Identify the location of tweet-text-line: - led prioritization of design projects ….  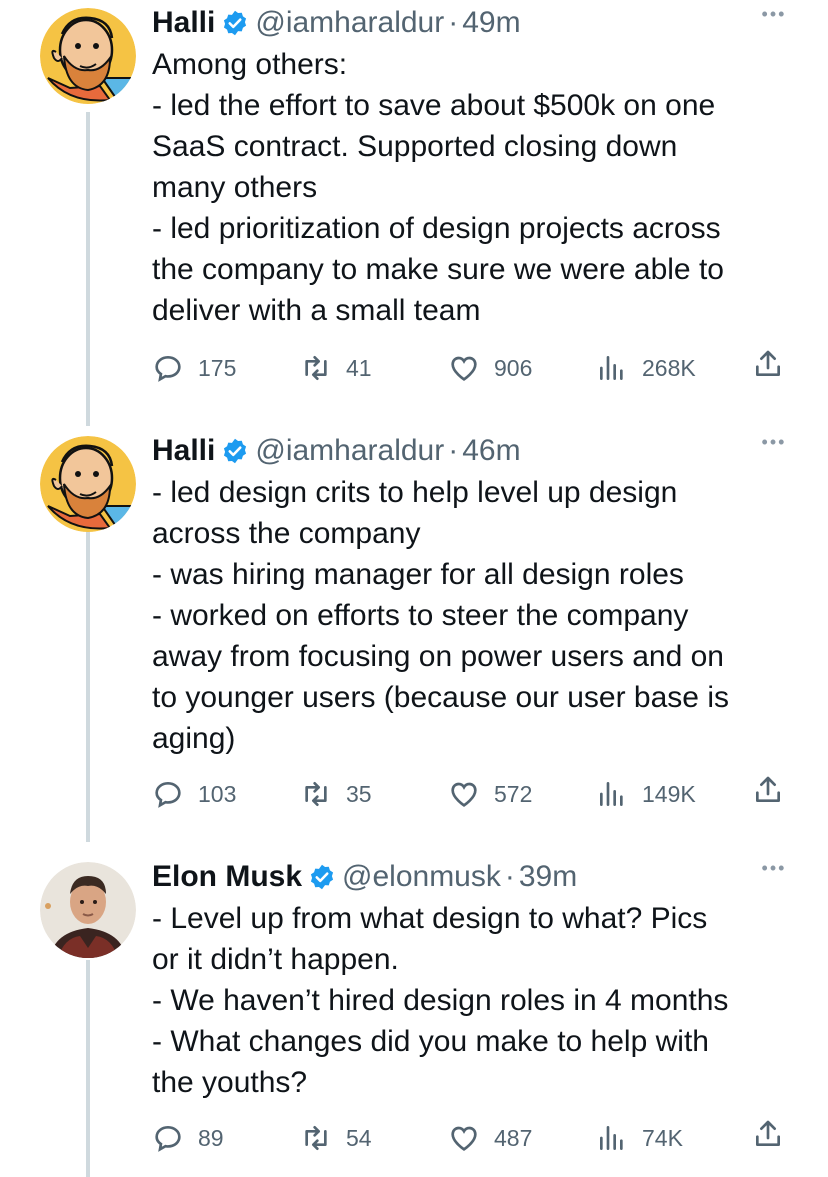
(436, 228).